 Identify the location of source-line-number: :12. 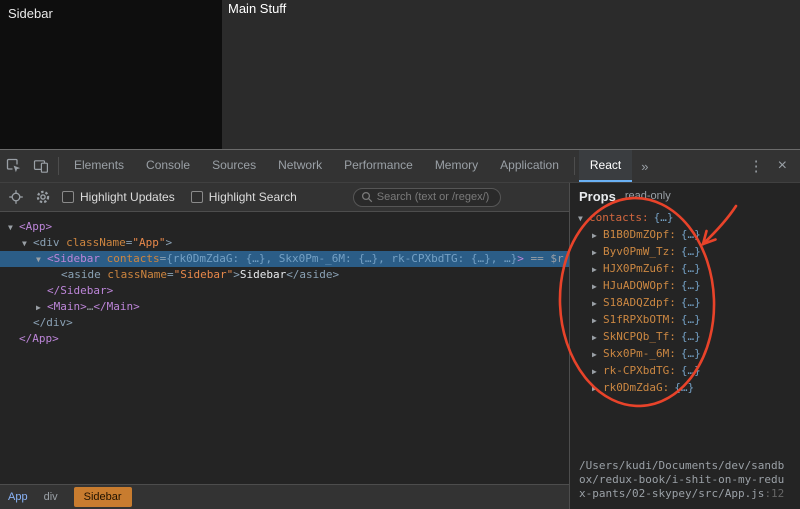
(774, 493).